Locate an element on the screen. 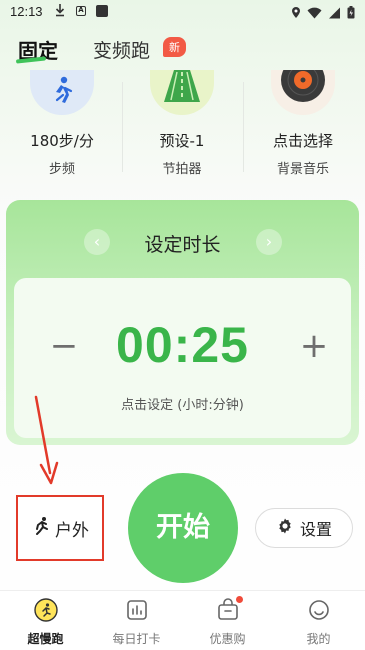 This screenshot has width=365, height=650. font-notification-icon: A is located at coordinates (81, 11).